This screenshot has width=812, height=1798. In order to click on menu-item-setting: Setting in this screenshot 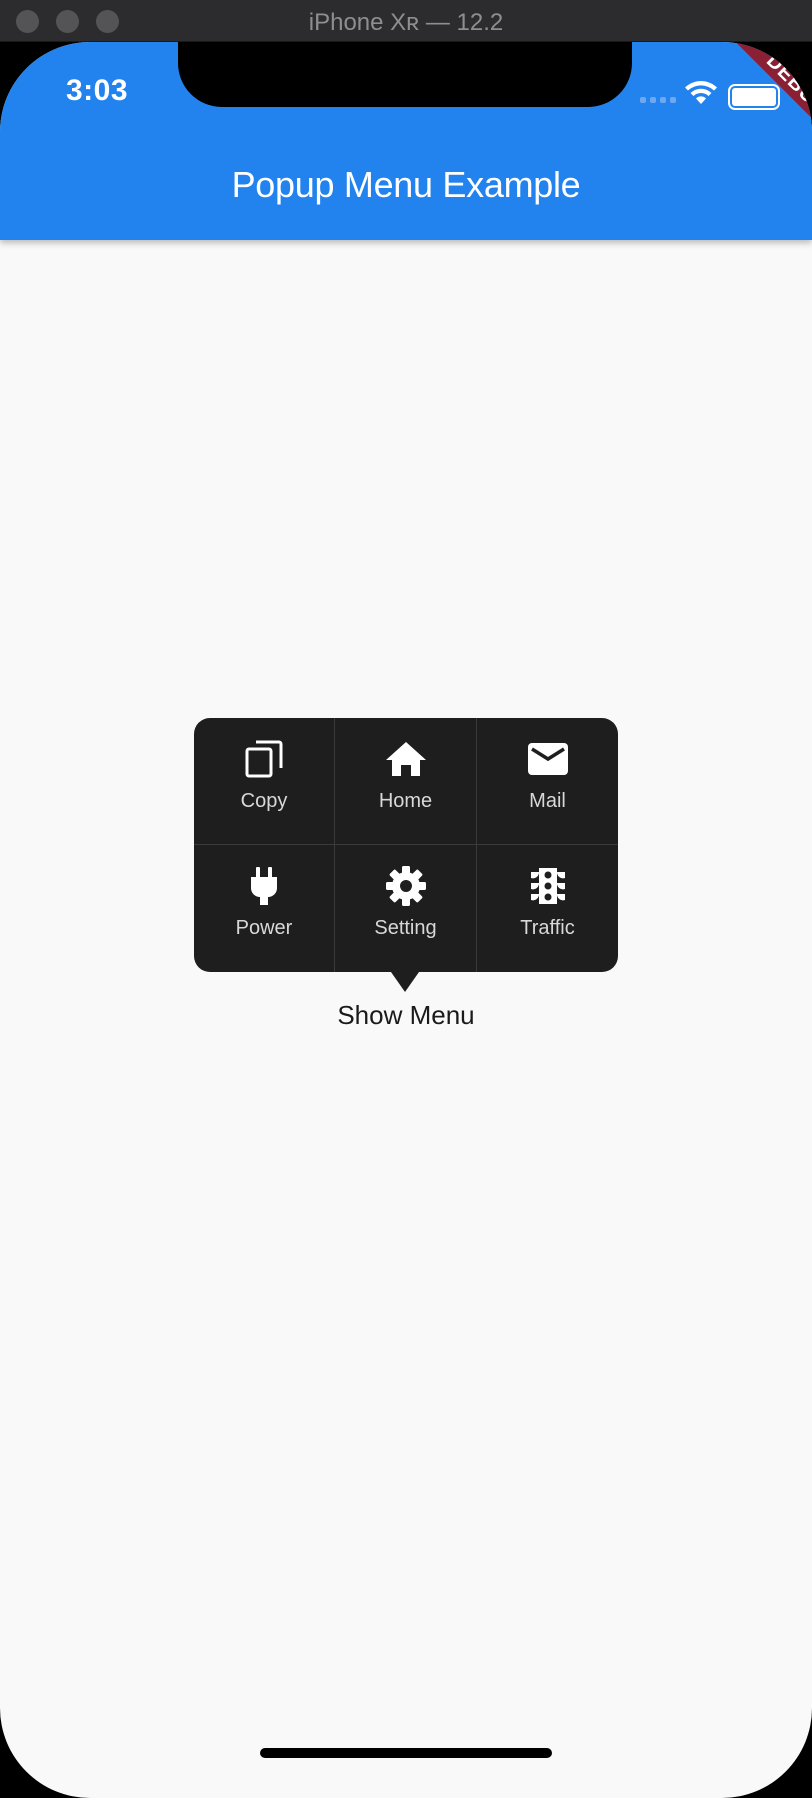, I will do `click(406, 908)`.